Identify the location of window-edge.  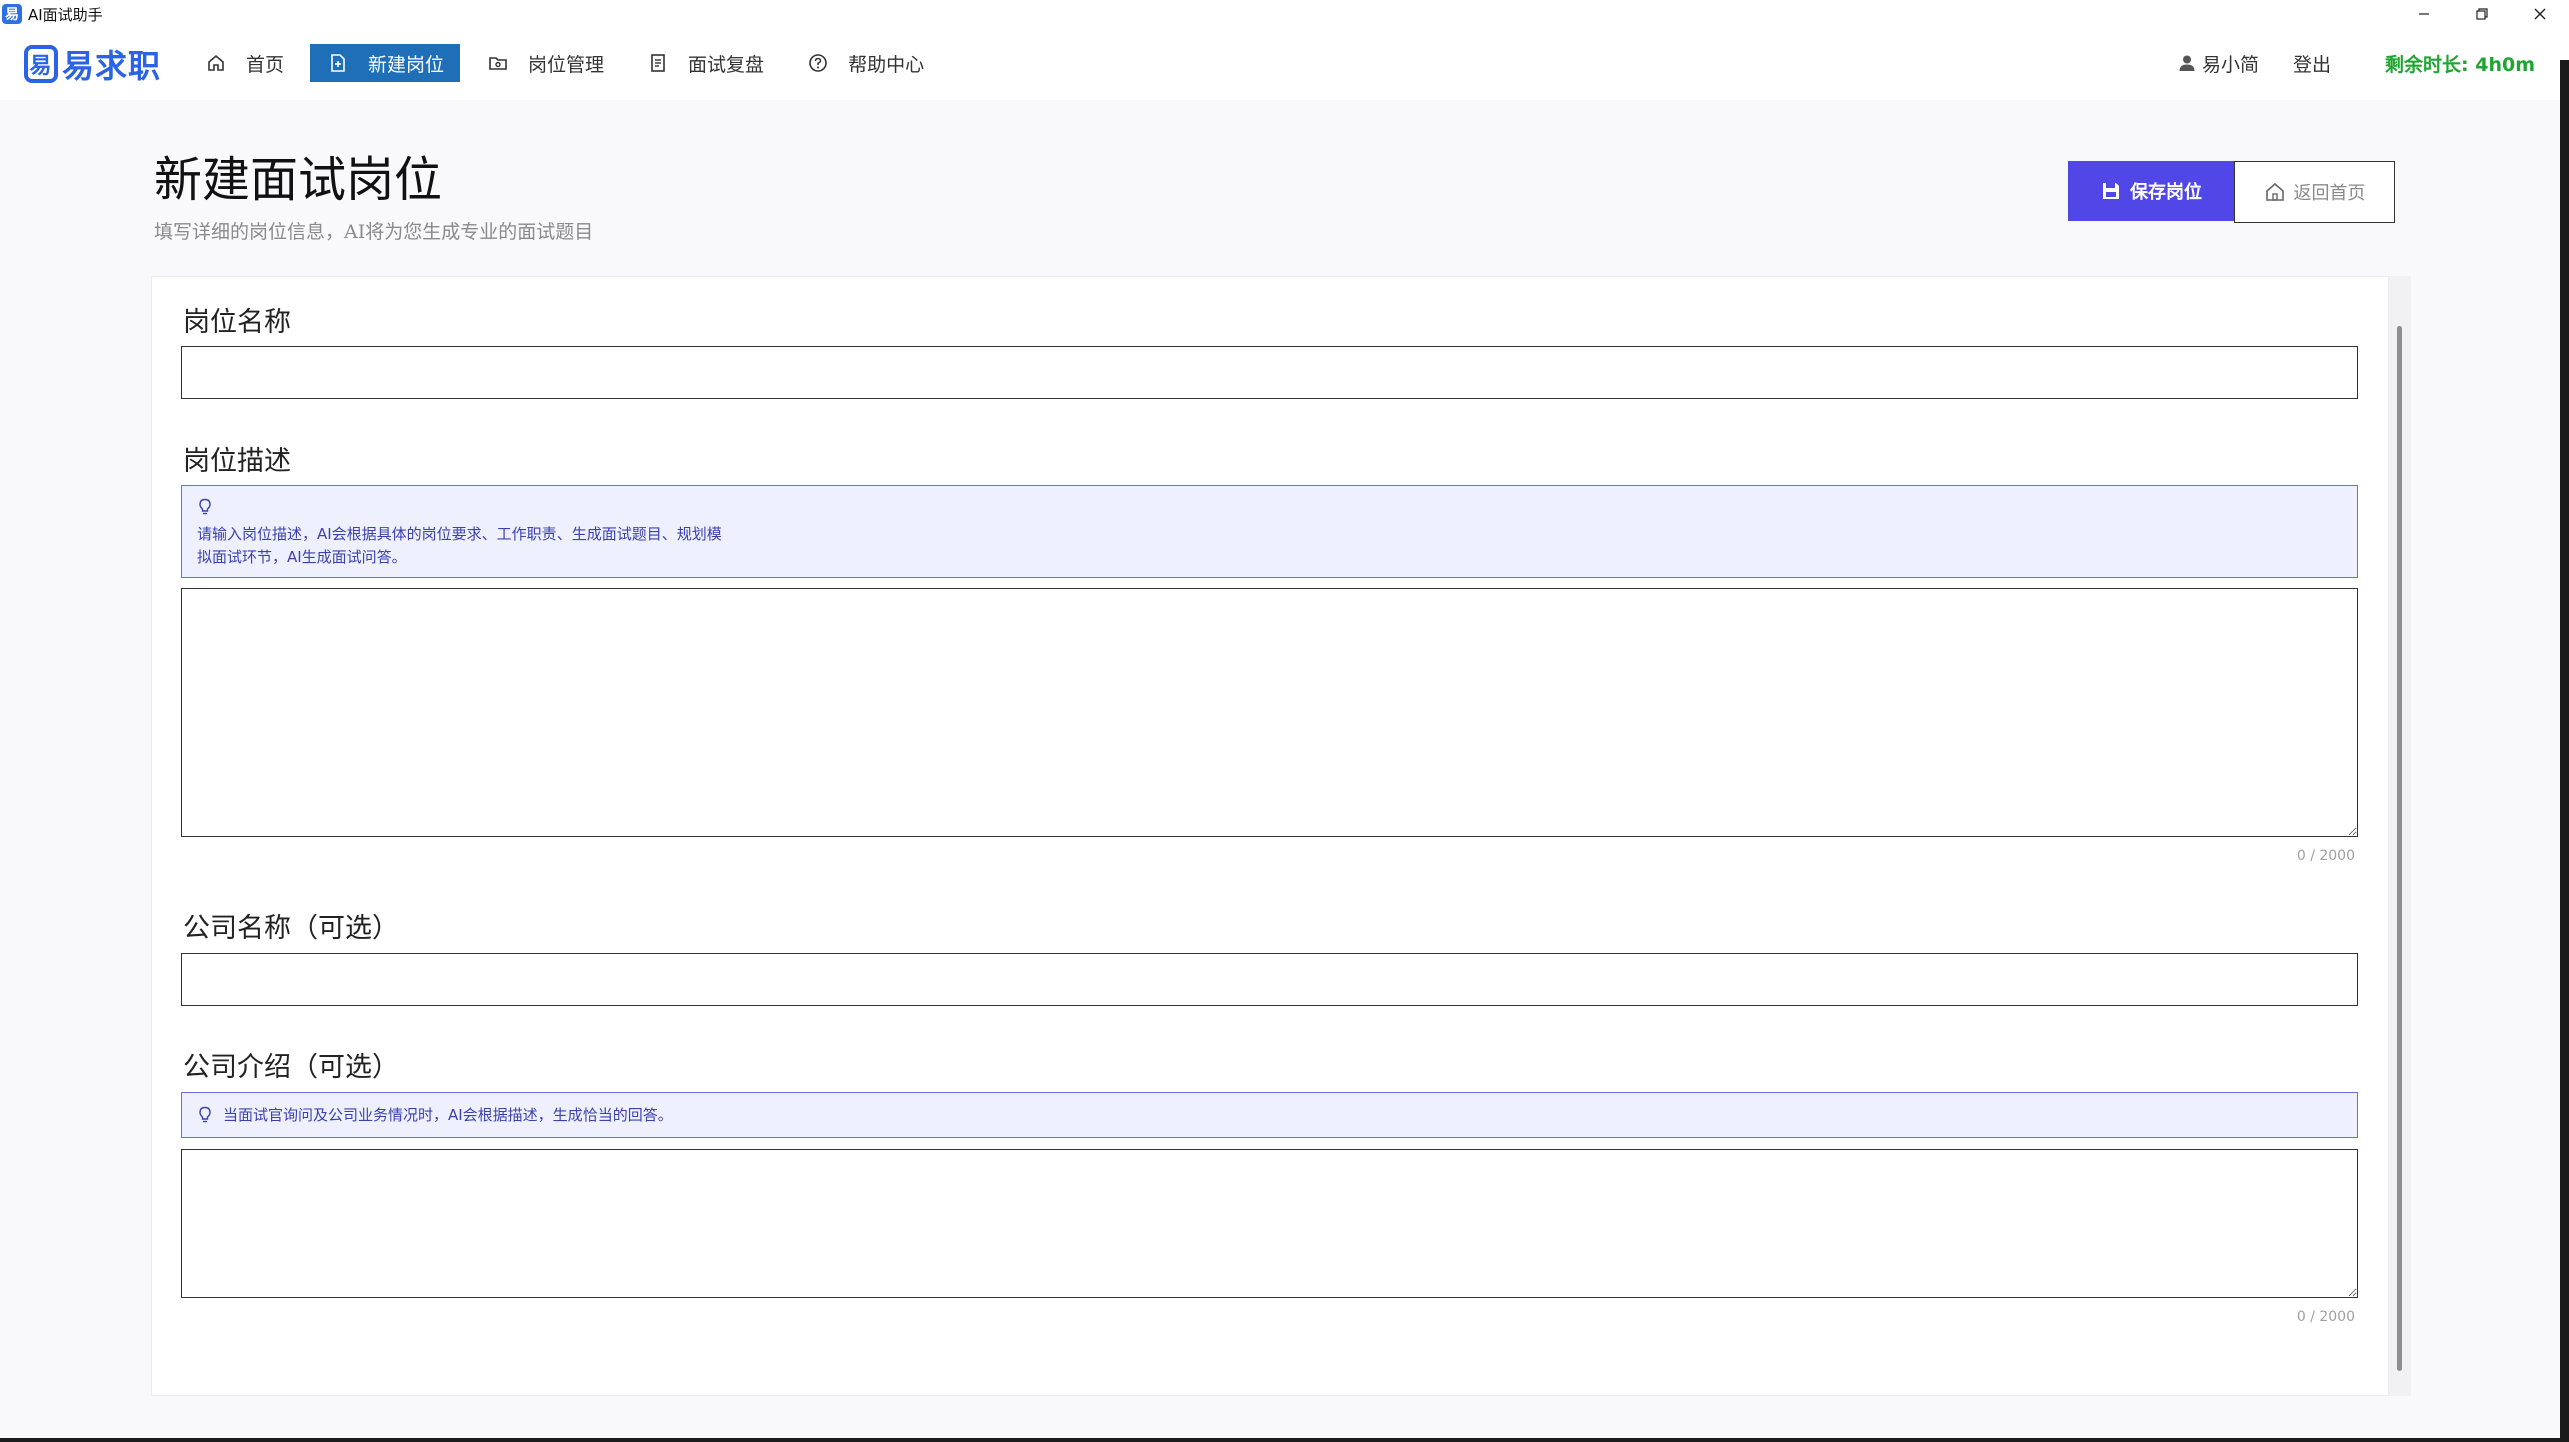
(2564, 750).